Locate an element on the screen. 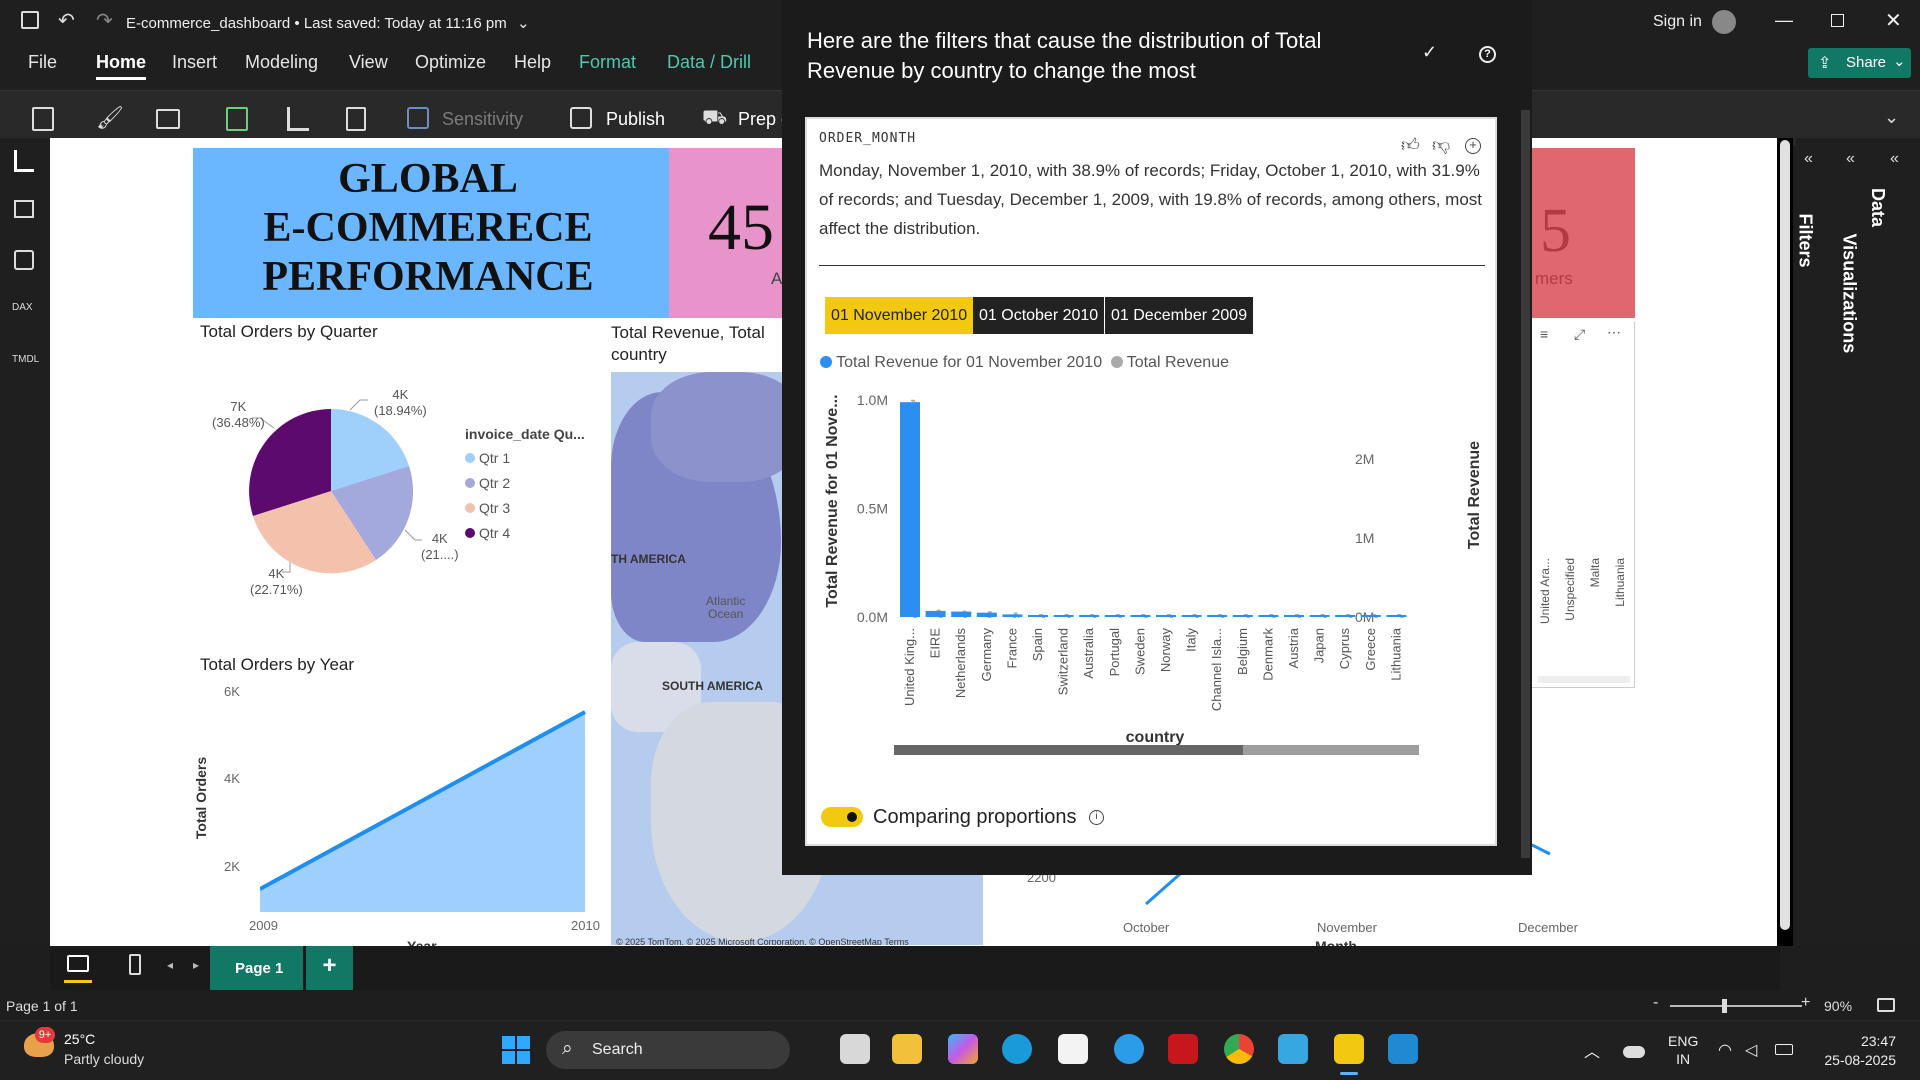 This screenshot has width=1920, height=1080. zoom-slider is located at coordinates (1736, 1006).